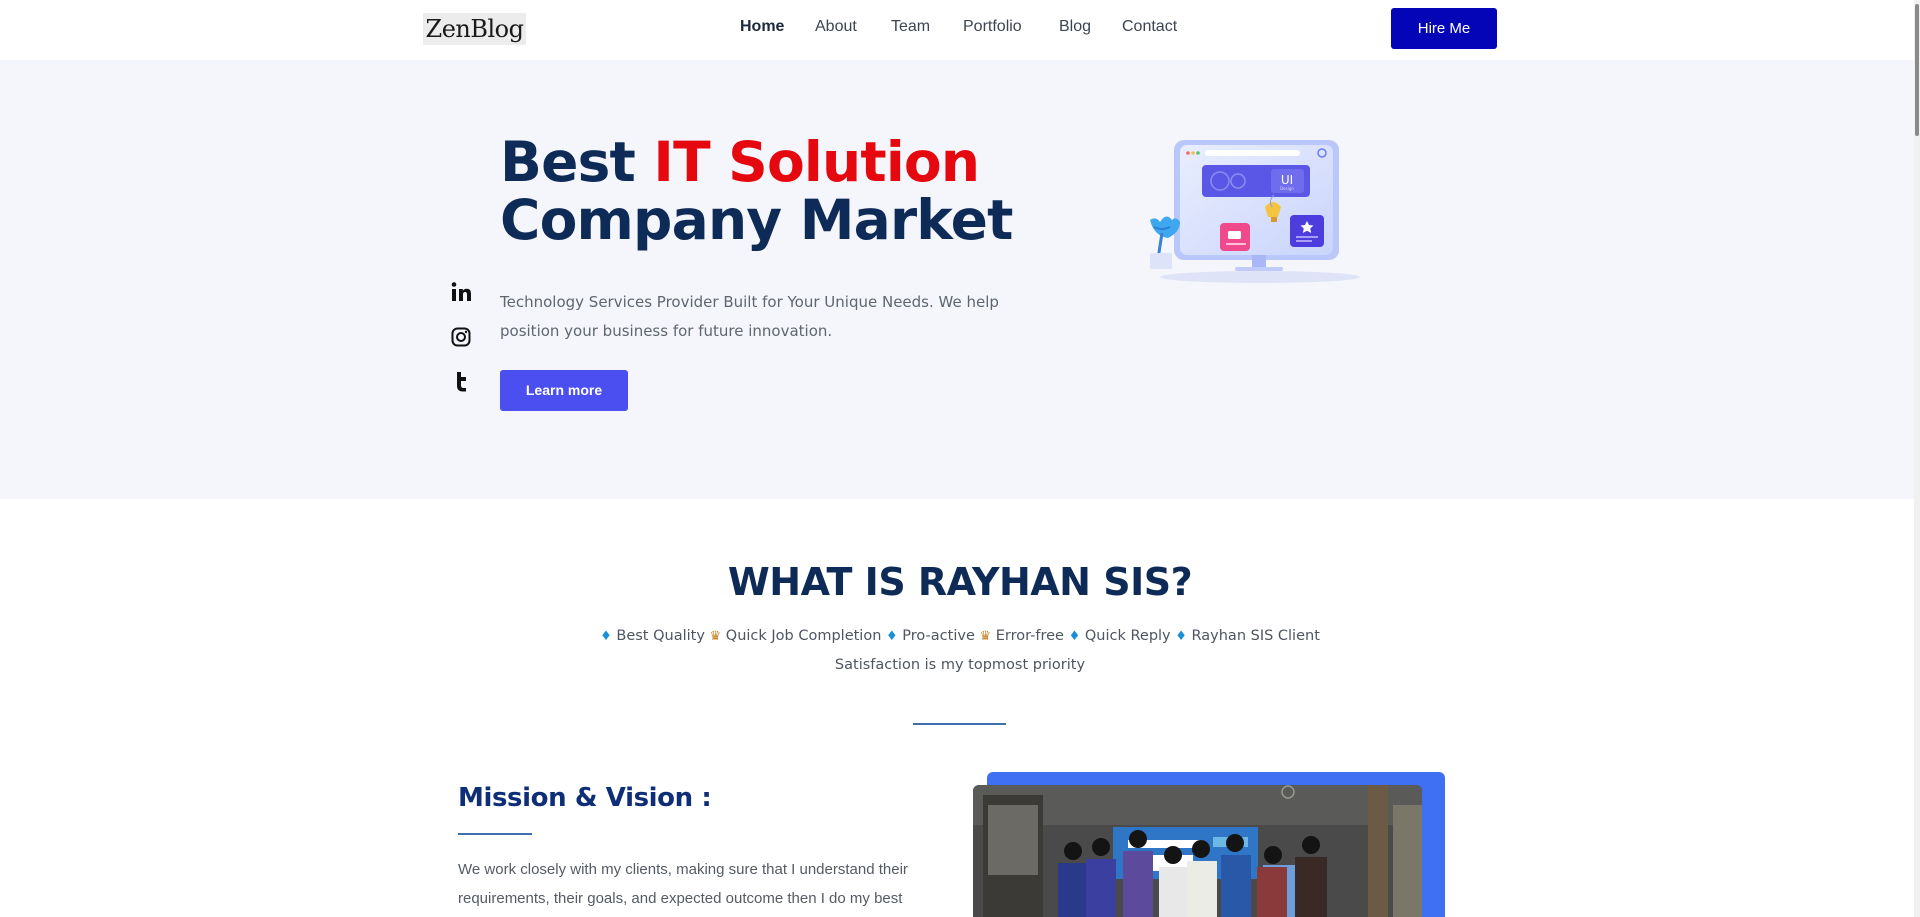 The image size is (1920, 917). I want to click on hire-me-button: Hire Me, so click(1444, 28).